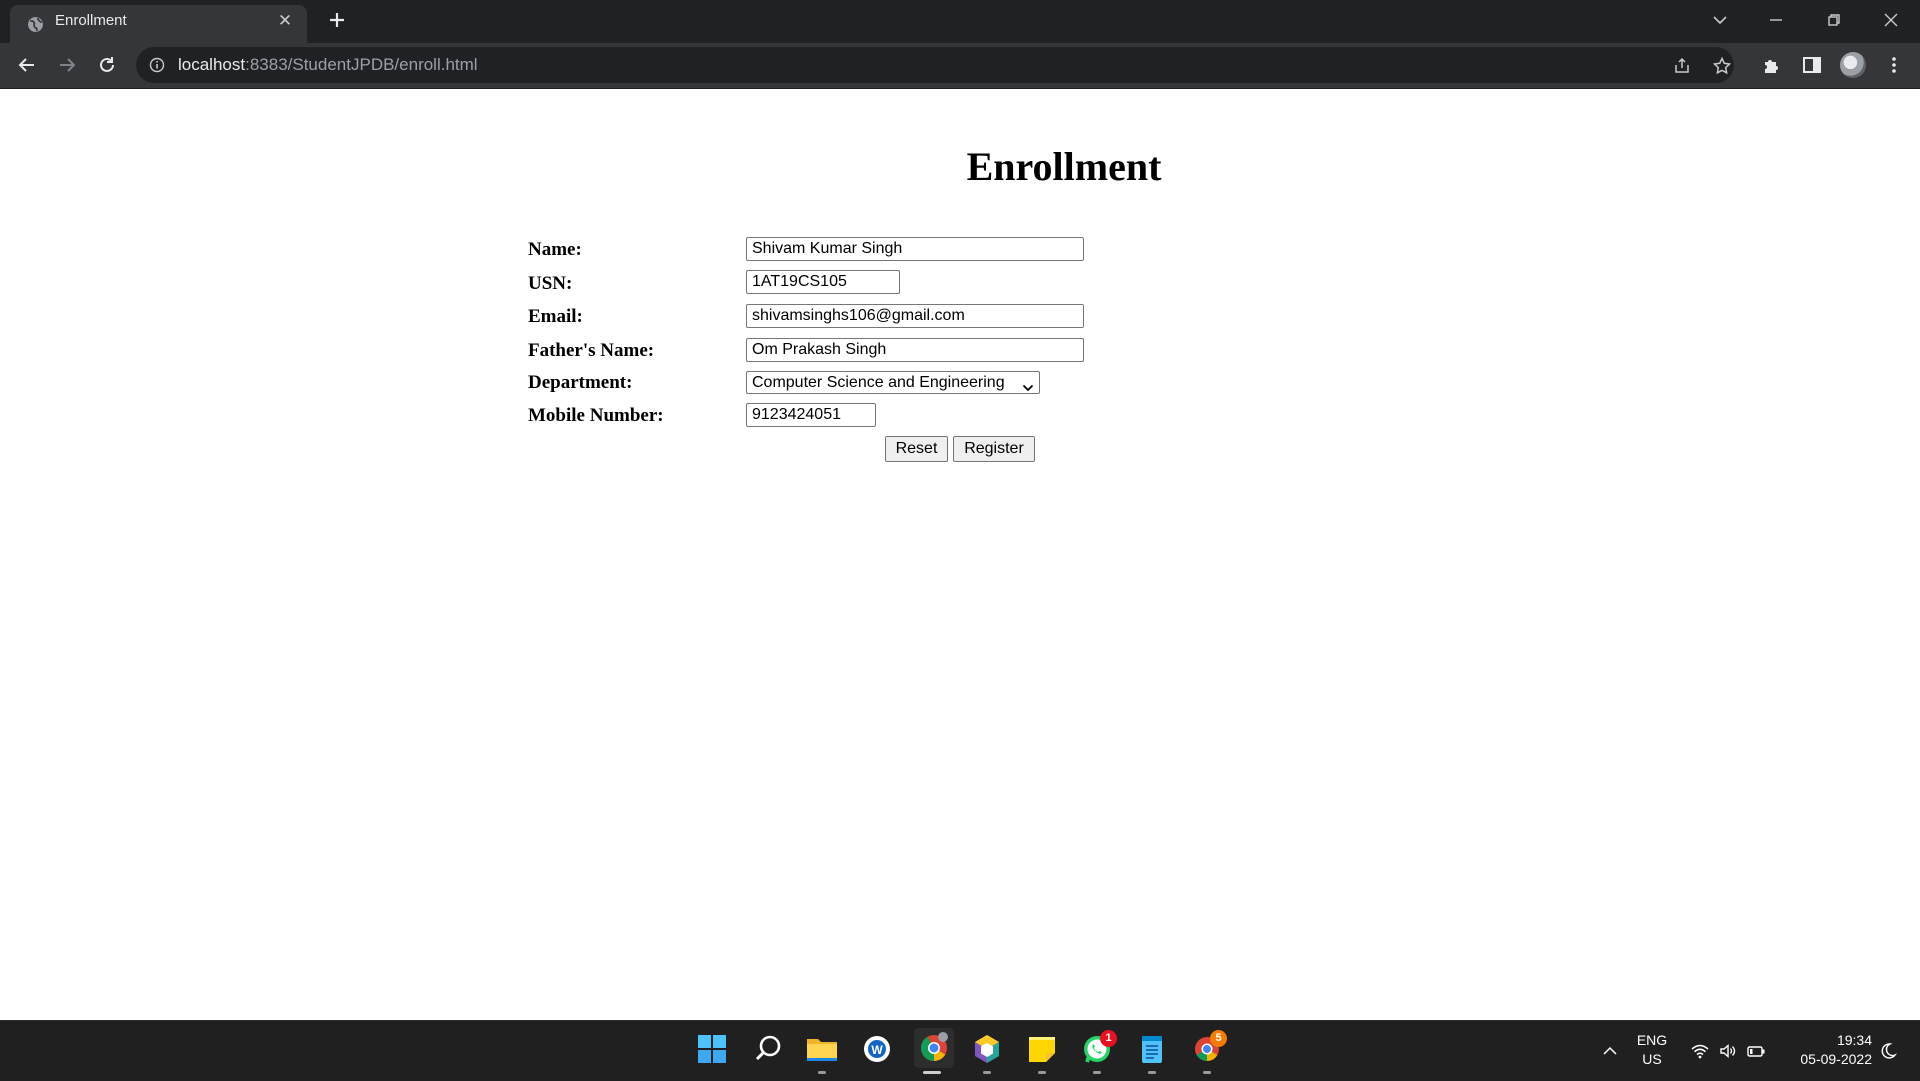 This screenshot has width=1920, height=1081. Describe the element at coordinates (822, 1049) in the screenshot. I see `file-explorer-icon` at that location.